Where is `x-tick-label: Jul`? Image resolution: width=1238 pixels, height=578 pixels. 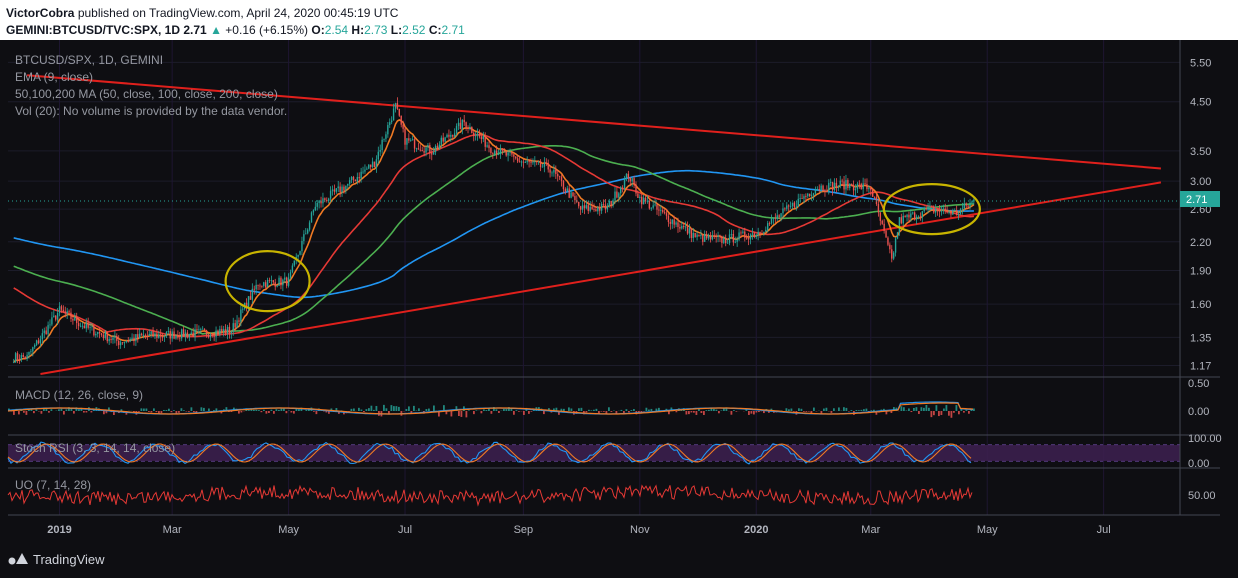 x-tick-label: Jul is located at coordinates (405, 530).